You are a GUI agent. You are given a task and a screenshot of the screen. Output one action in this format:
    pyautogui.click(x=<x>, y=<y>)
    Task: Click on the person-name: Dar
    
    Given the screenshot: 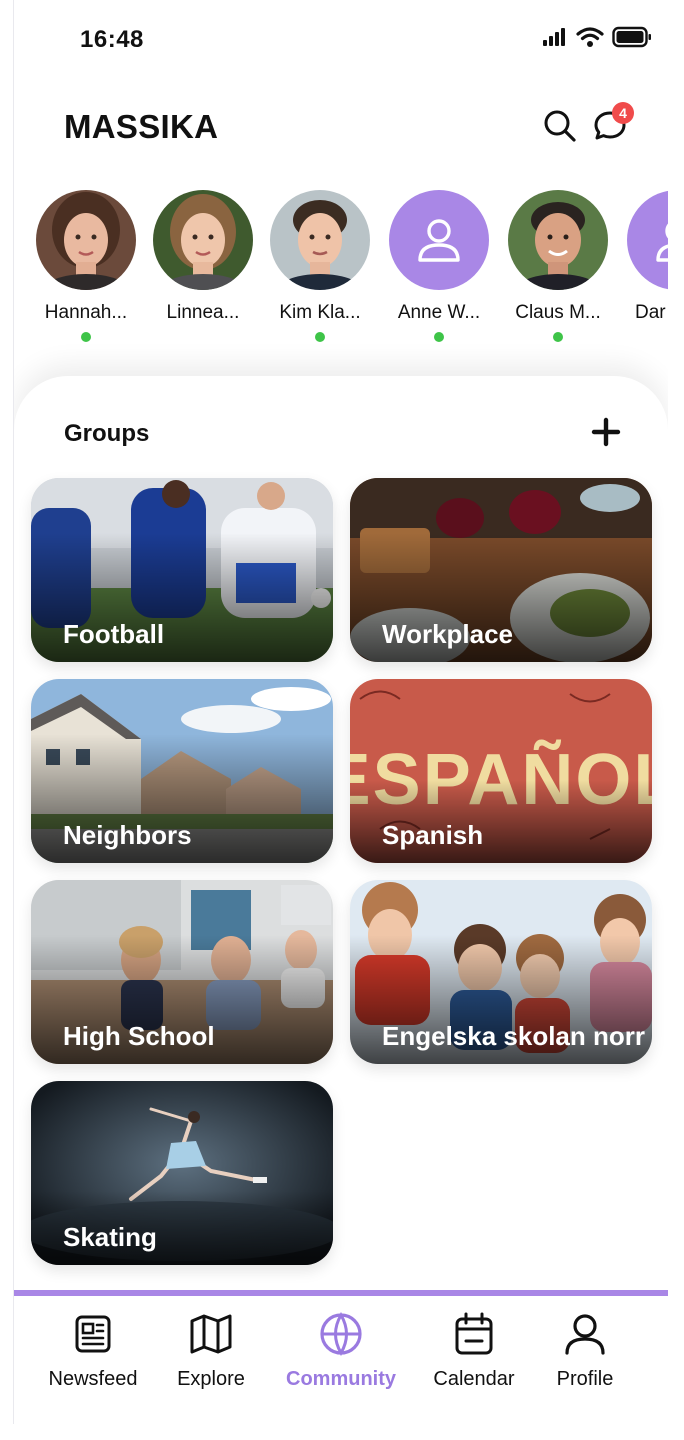 What is the action you would take?
    pyautogui.click(x=650, y=312)
    